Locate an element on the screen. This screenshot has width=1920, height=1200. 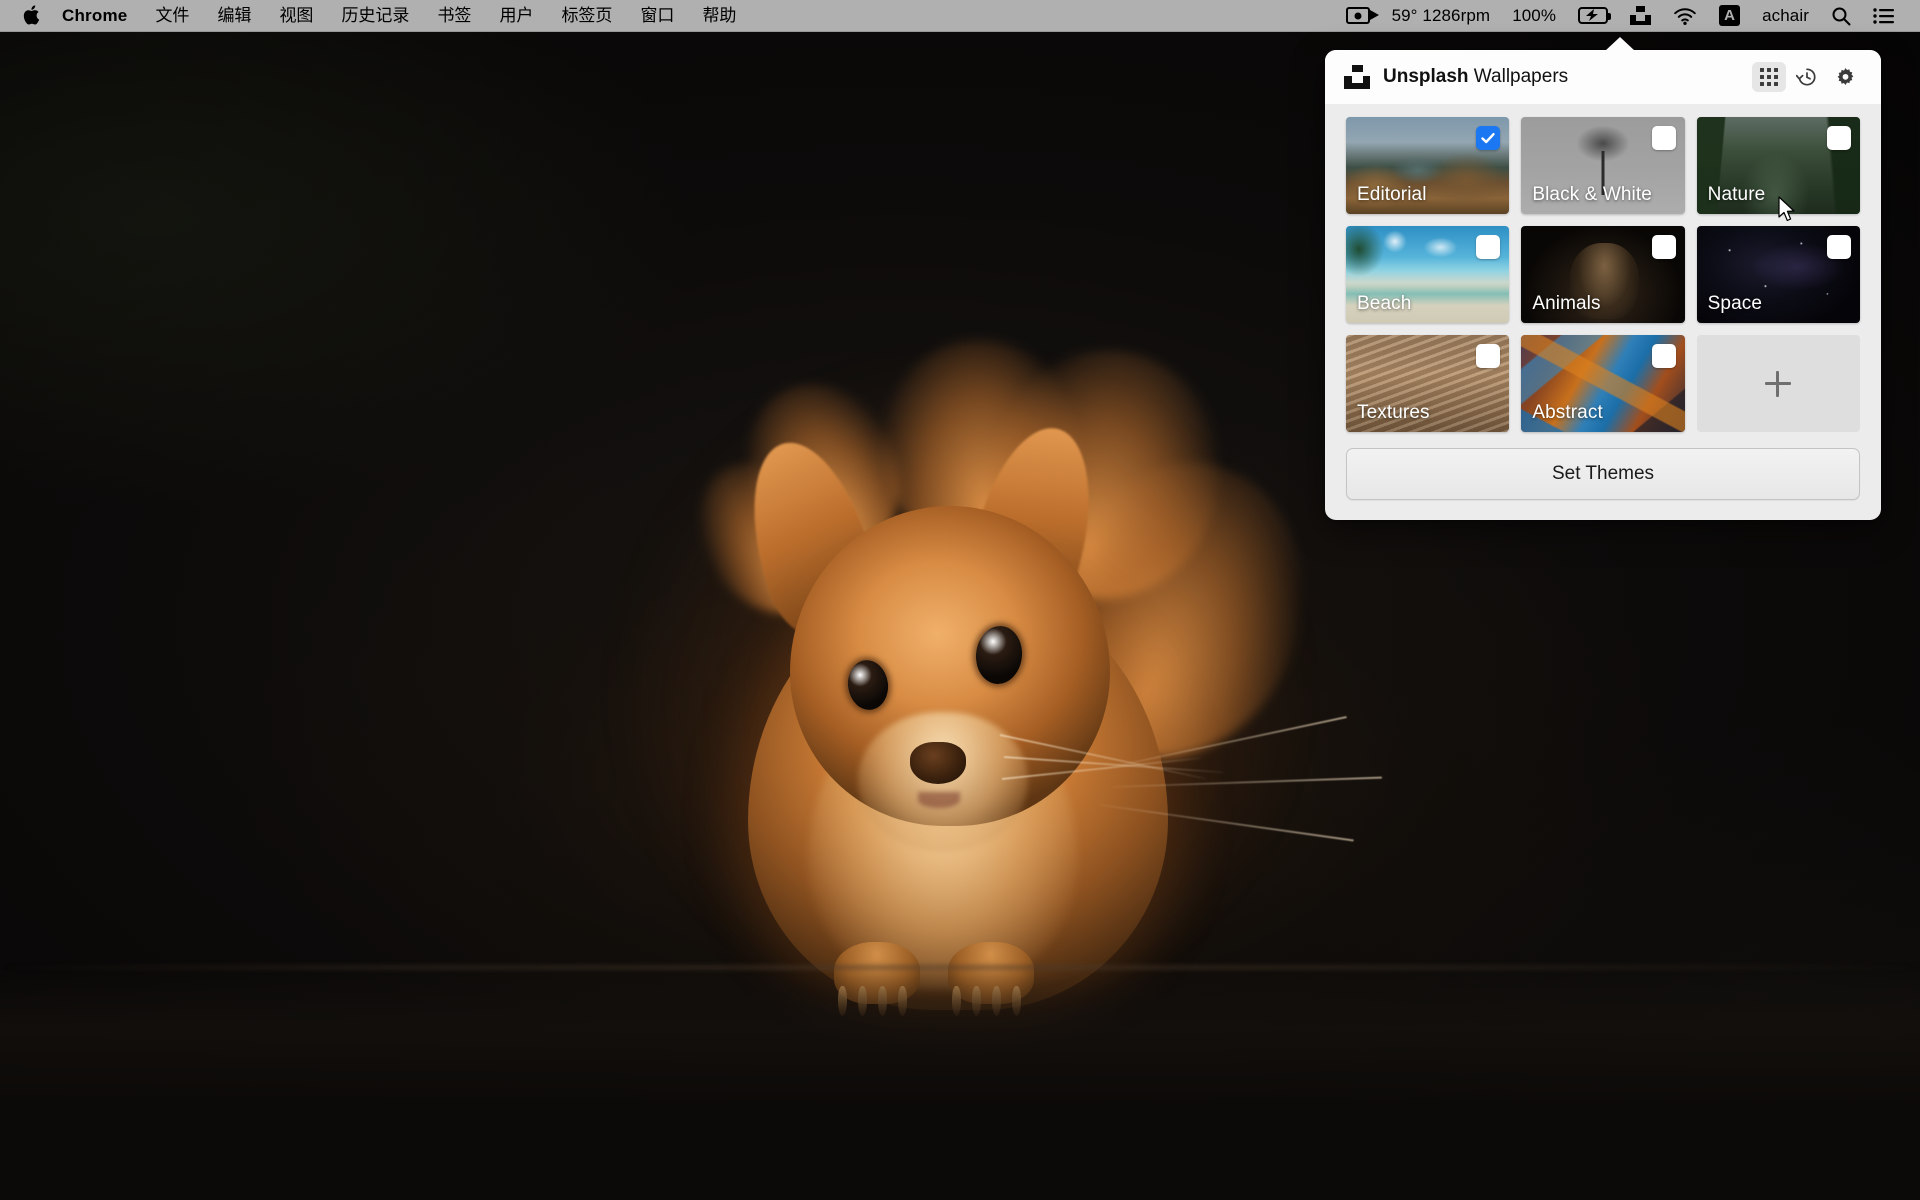
input-source-icon: A is located at coordinates (1729, 16).